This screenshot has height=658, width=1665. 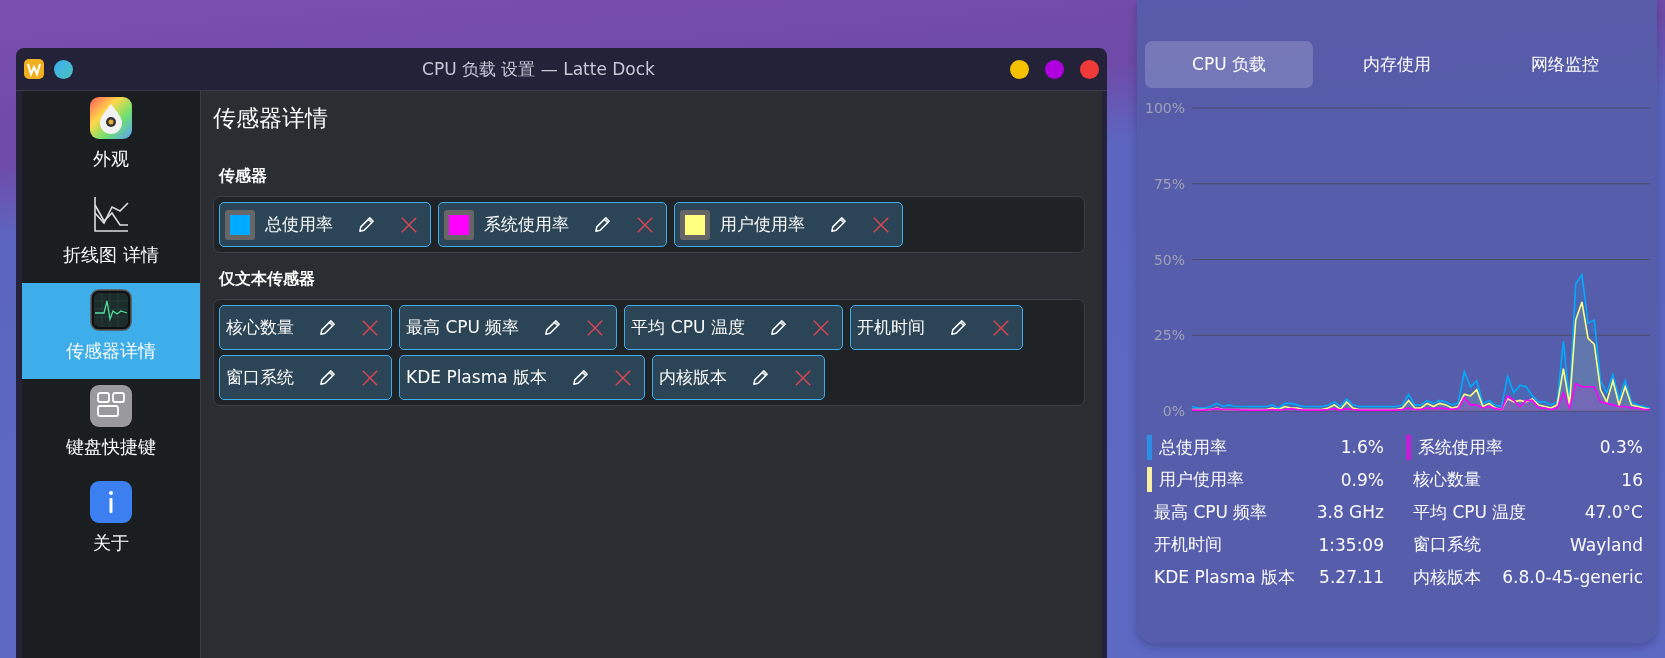 I want to click on section-title: 仅文本传感器, so click(x=267, y=279).